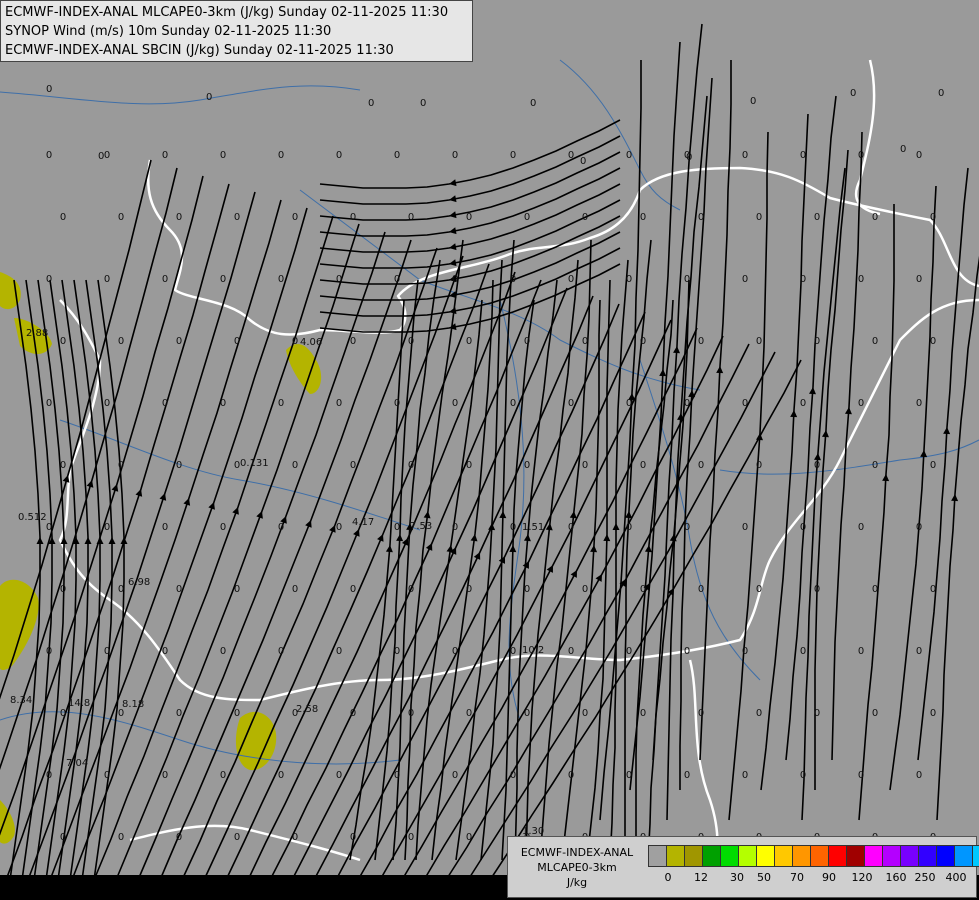 The height and width of the screenshot is (900, 979). I want to click on border, so click(245, 843).